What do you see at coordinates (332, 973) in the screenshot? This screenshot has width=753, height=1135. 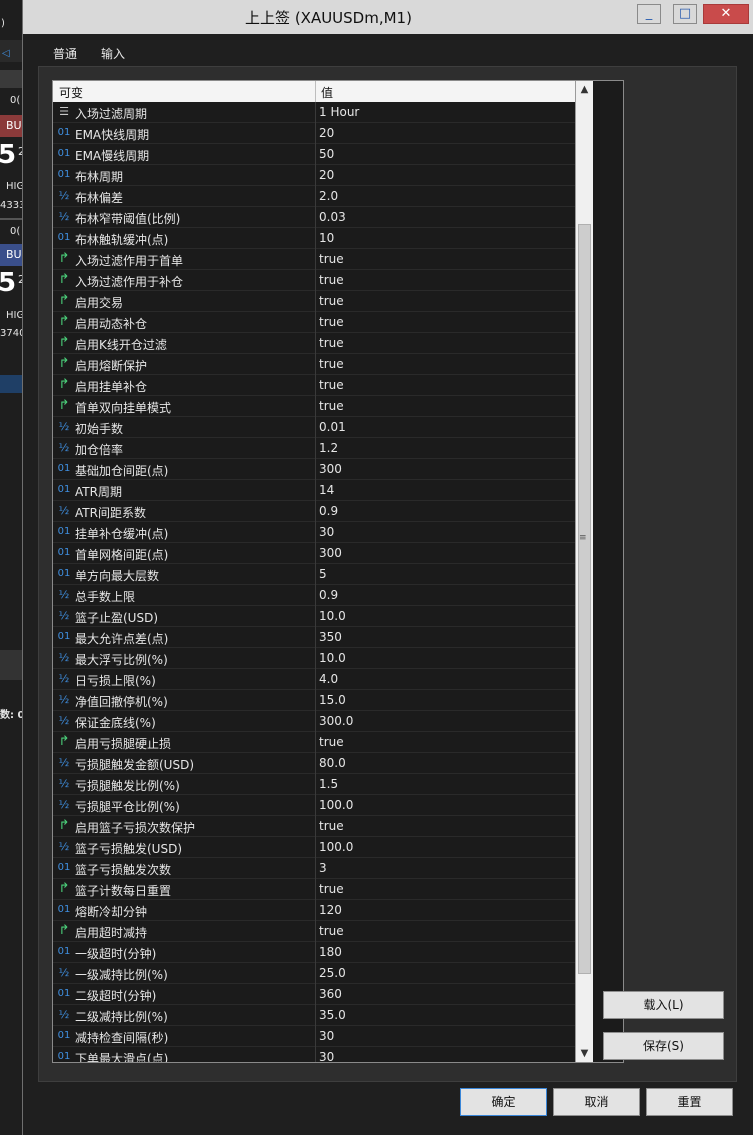 I see `parameter-value: 25.0` at bounding box center [332, 973].